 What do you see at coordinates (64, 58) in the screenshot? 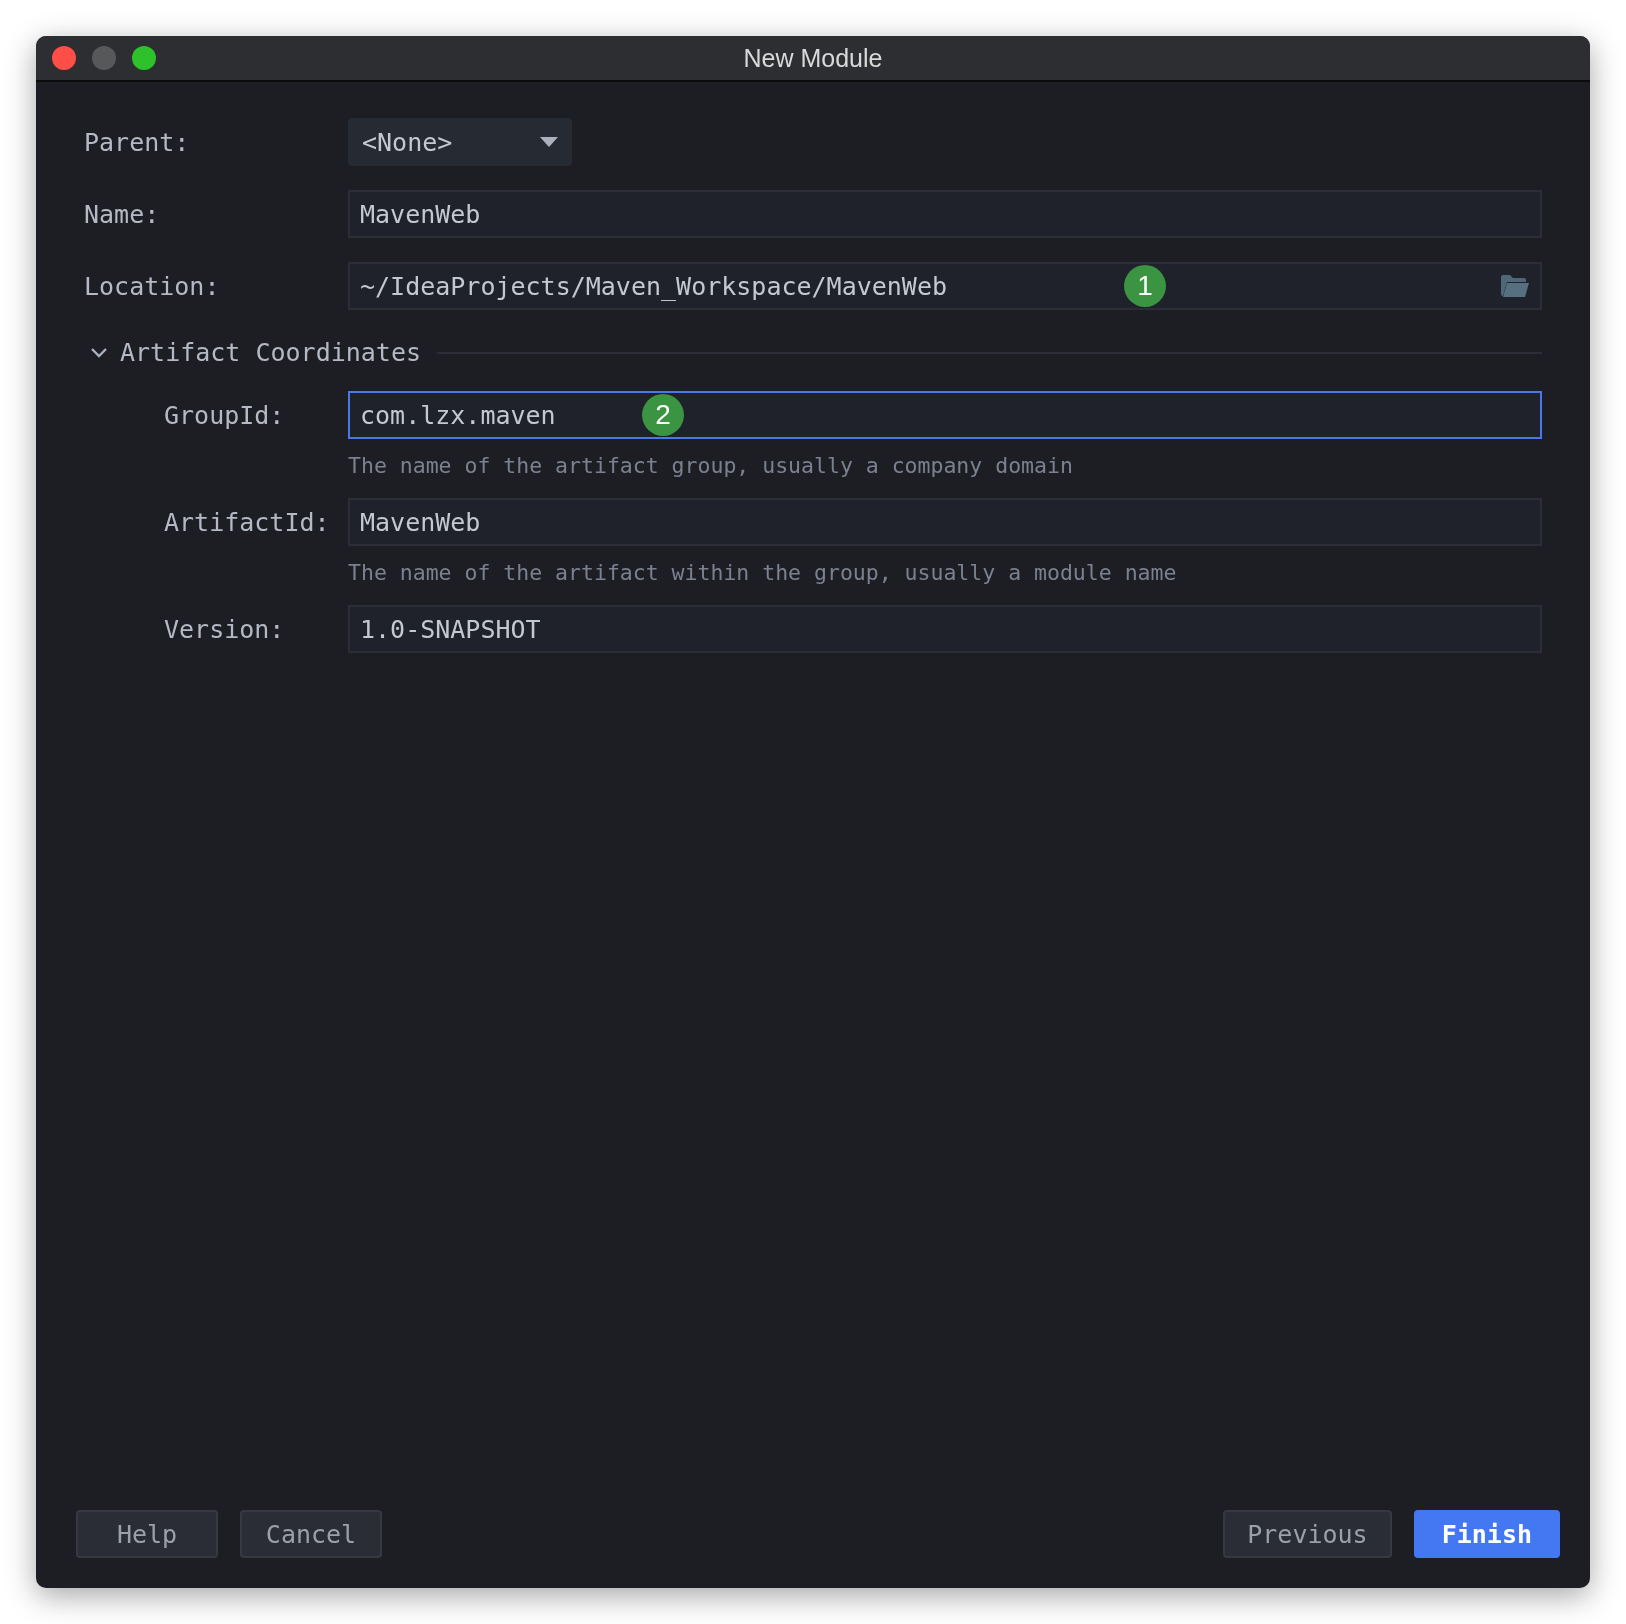
I see `close-button` at bounding box center [64, 58].